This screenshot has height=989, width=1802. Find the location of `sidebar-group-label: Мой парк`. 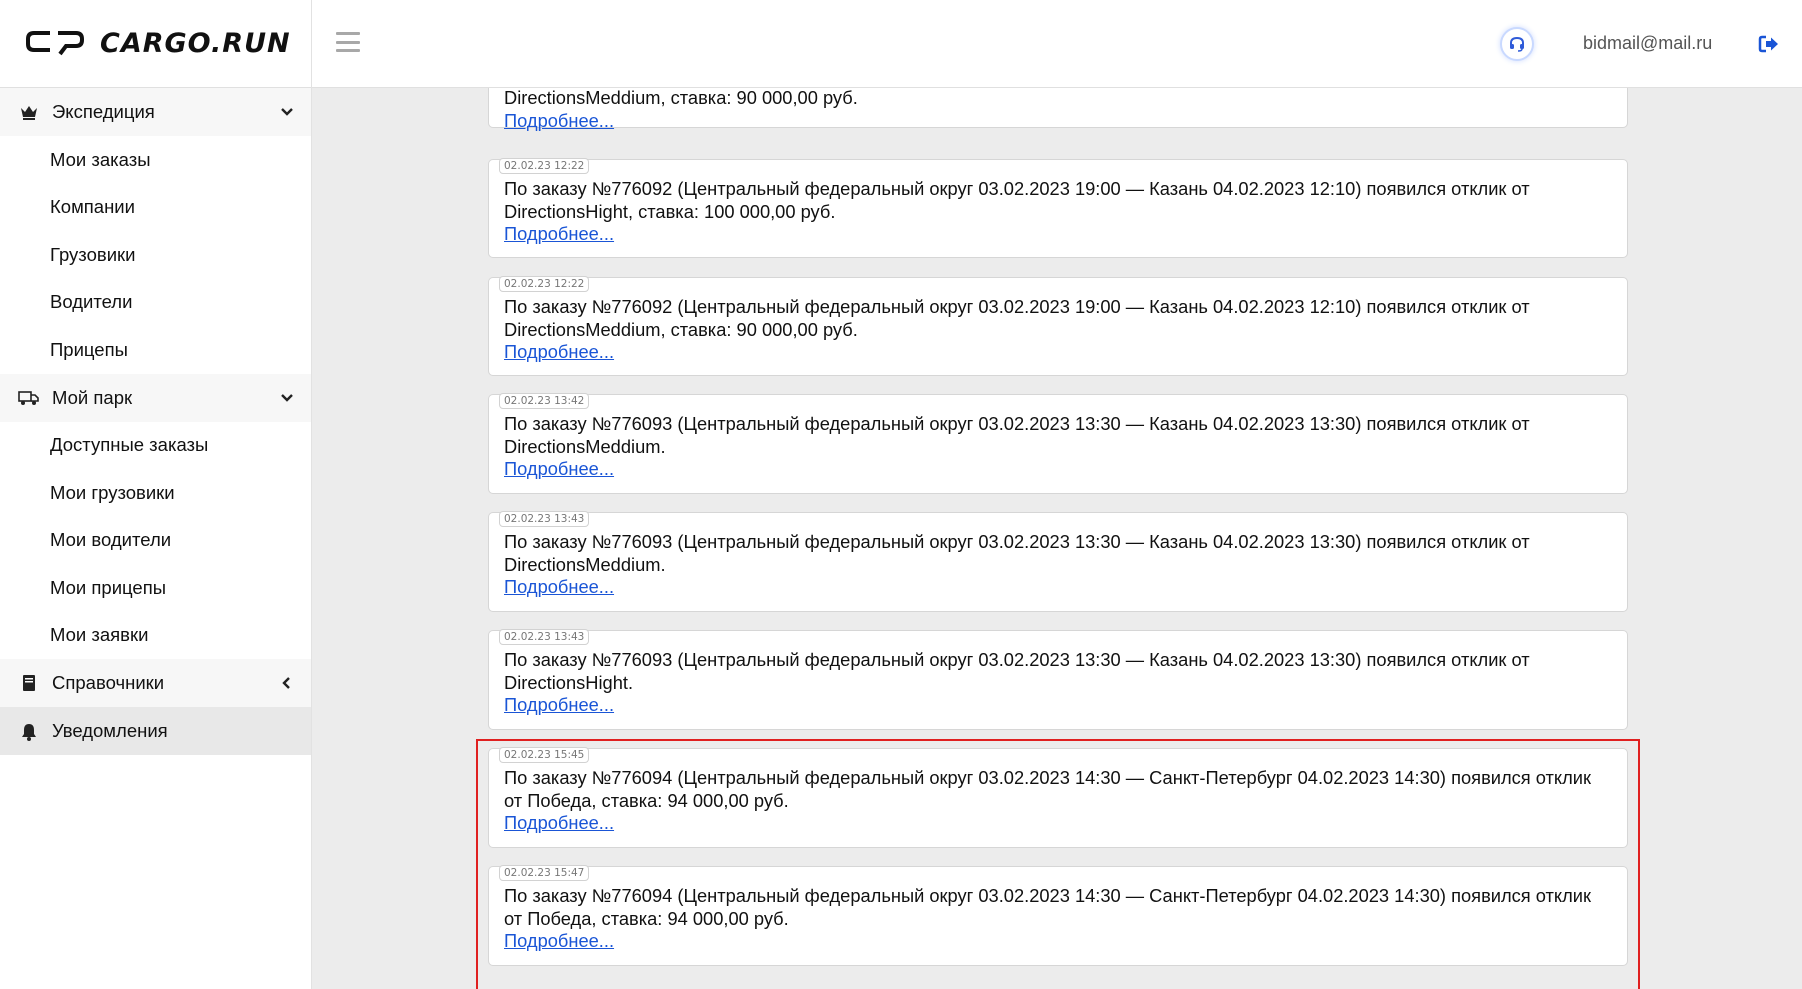

sidebar-group-label: Мой парк is located at coordinates (92, 397).